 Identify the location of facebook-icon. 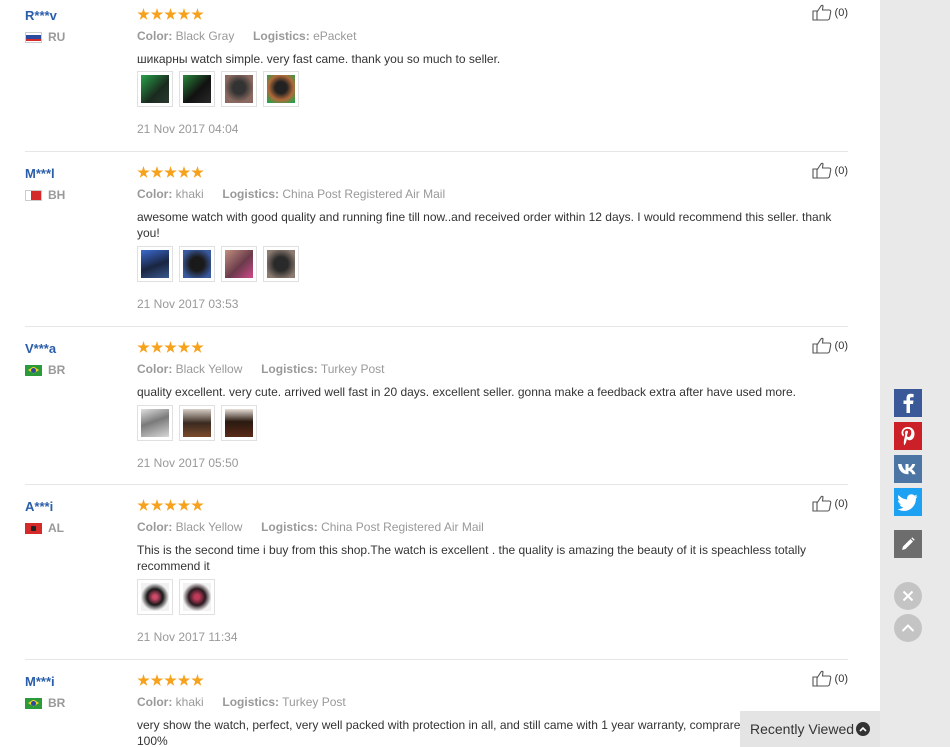
(908, 403).